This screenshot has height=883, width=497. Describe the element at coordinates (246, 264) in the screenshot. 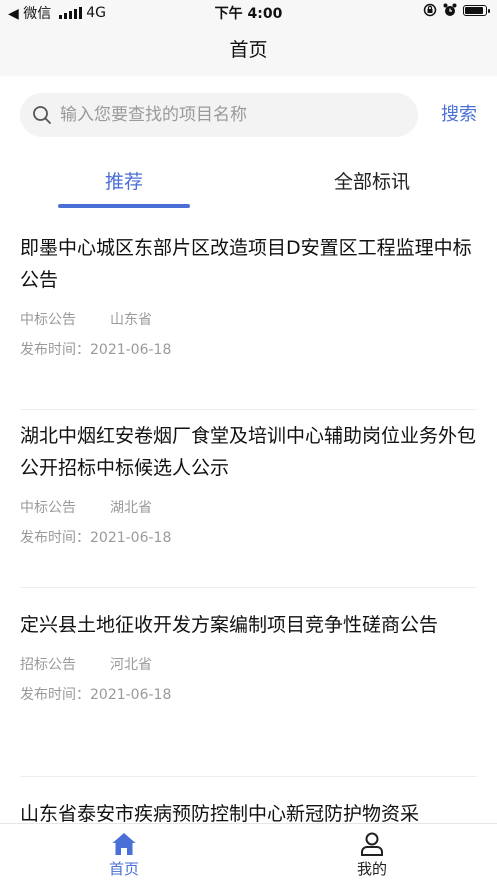

I see `item-title: 即墨中心城区东部片区改造项目D安置区工程监理中标公告` at that location.